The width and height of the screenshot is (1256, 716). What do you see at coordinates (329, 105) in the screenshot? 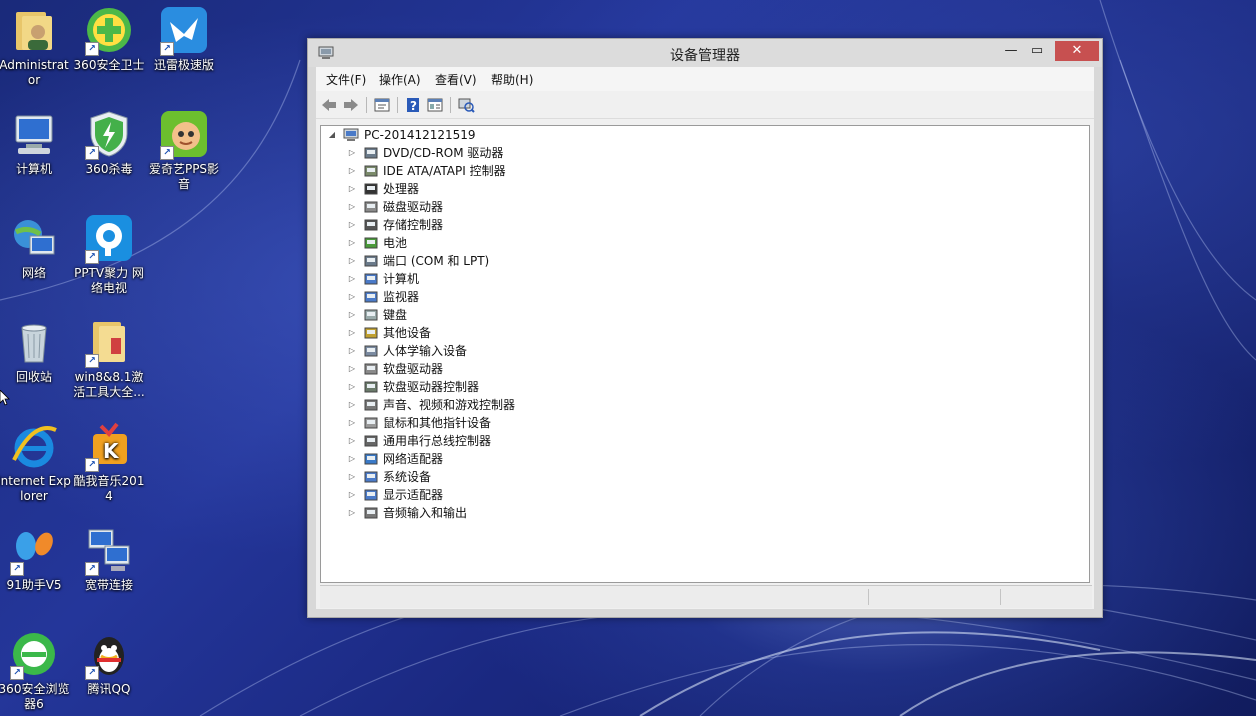
I see `back-icon` at bounding box center [329, 105].